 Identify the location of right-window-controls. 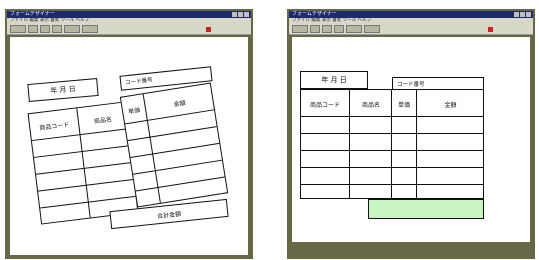
(522, 14).